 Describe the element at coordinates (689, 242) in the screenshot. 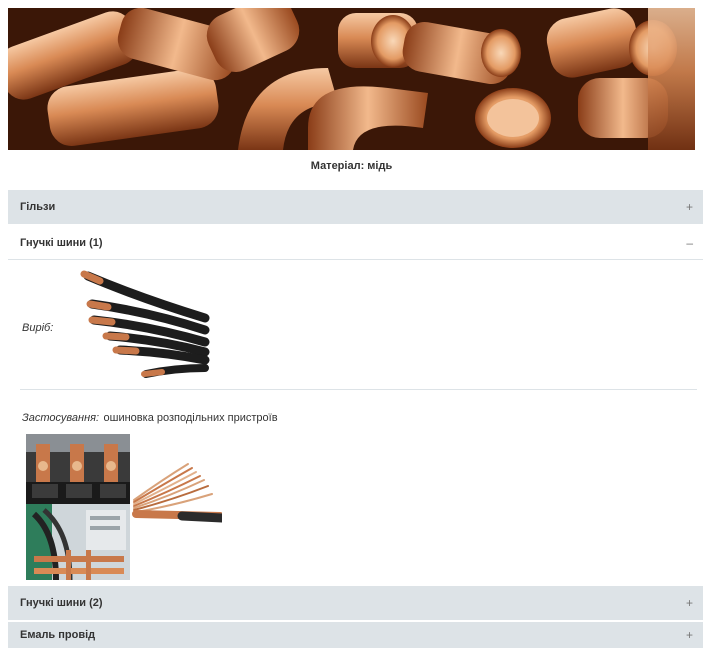

I see `collapse-icon: –` at that location.